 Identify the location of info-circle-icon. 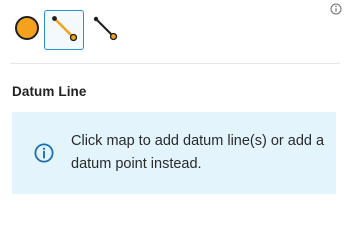
(44, 153).